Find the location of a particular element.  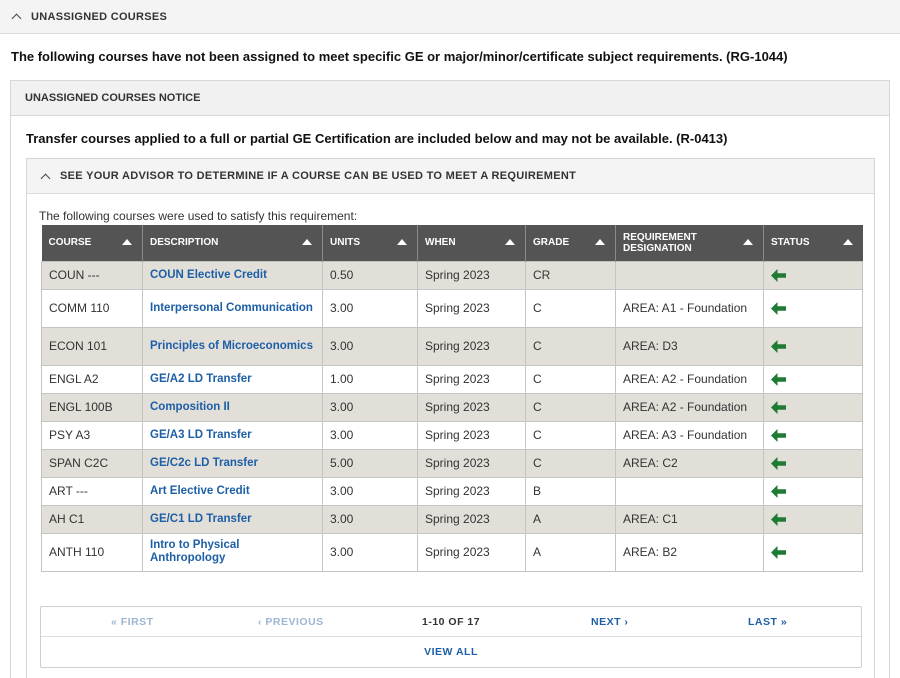

requirement-cell: AREA: B2 is located at coordinates (689, 552).